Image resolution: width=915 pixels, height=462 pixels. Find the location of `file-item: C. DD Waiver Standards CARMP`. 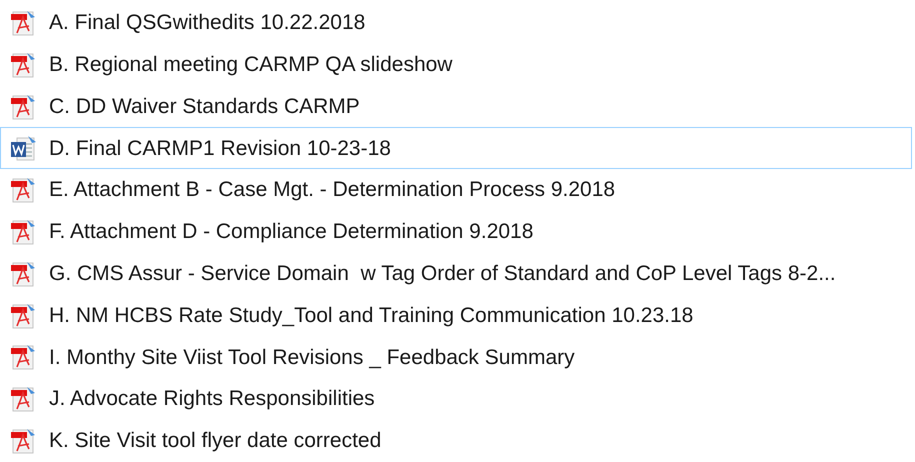

file-item: C. DD Waiver Standards CARMP is located at coordinates (456, 107).